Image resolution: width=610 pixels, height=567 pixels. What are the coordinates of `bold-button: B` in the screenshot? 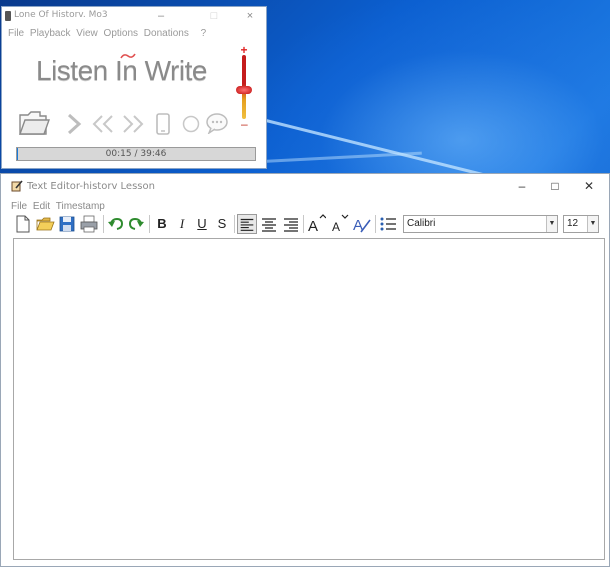 It's located at (162, 224).